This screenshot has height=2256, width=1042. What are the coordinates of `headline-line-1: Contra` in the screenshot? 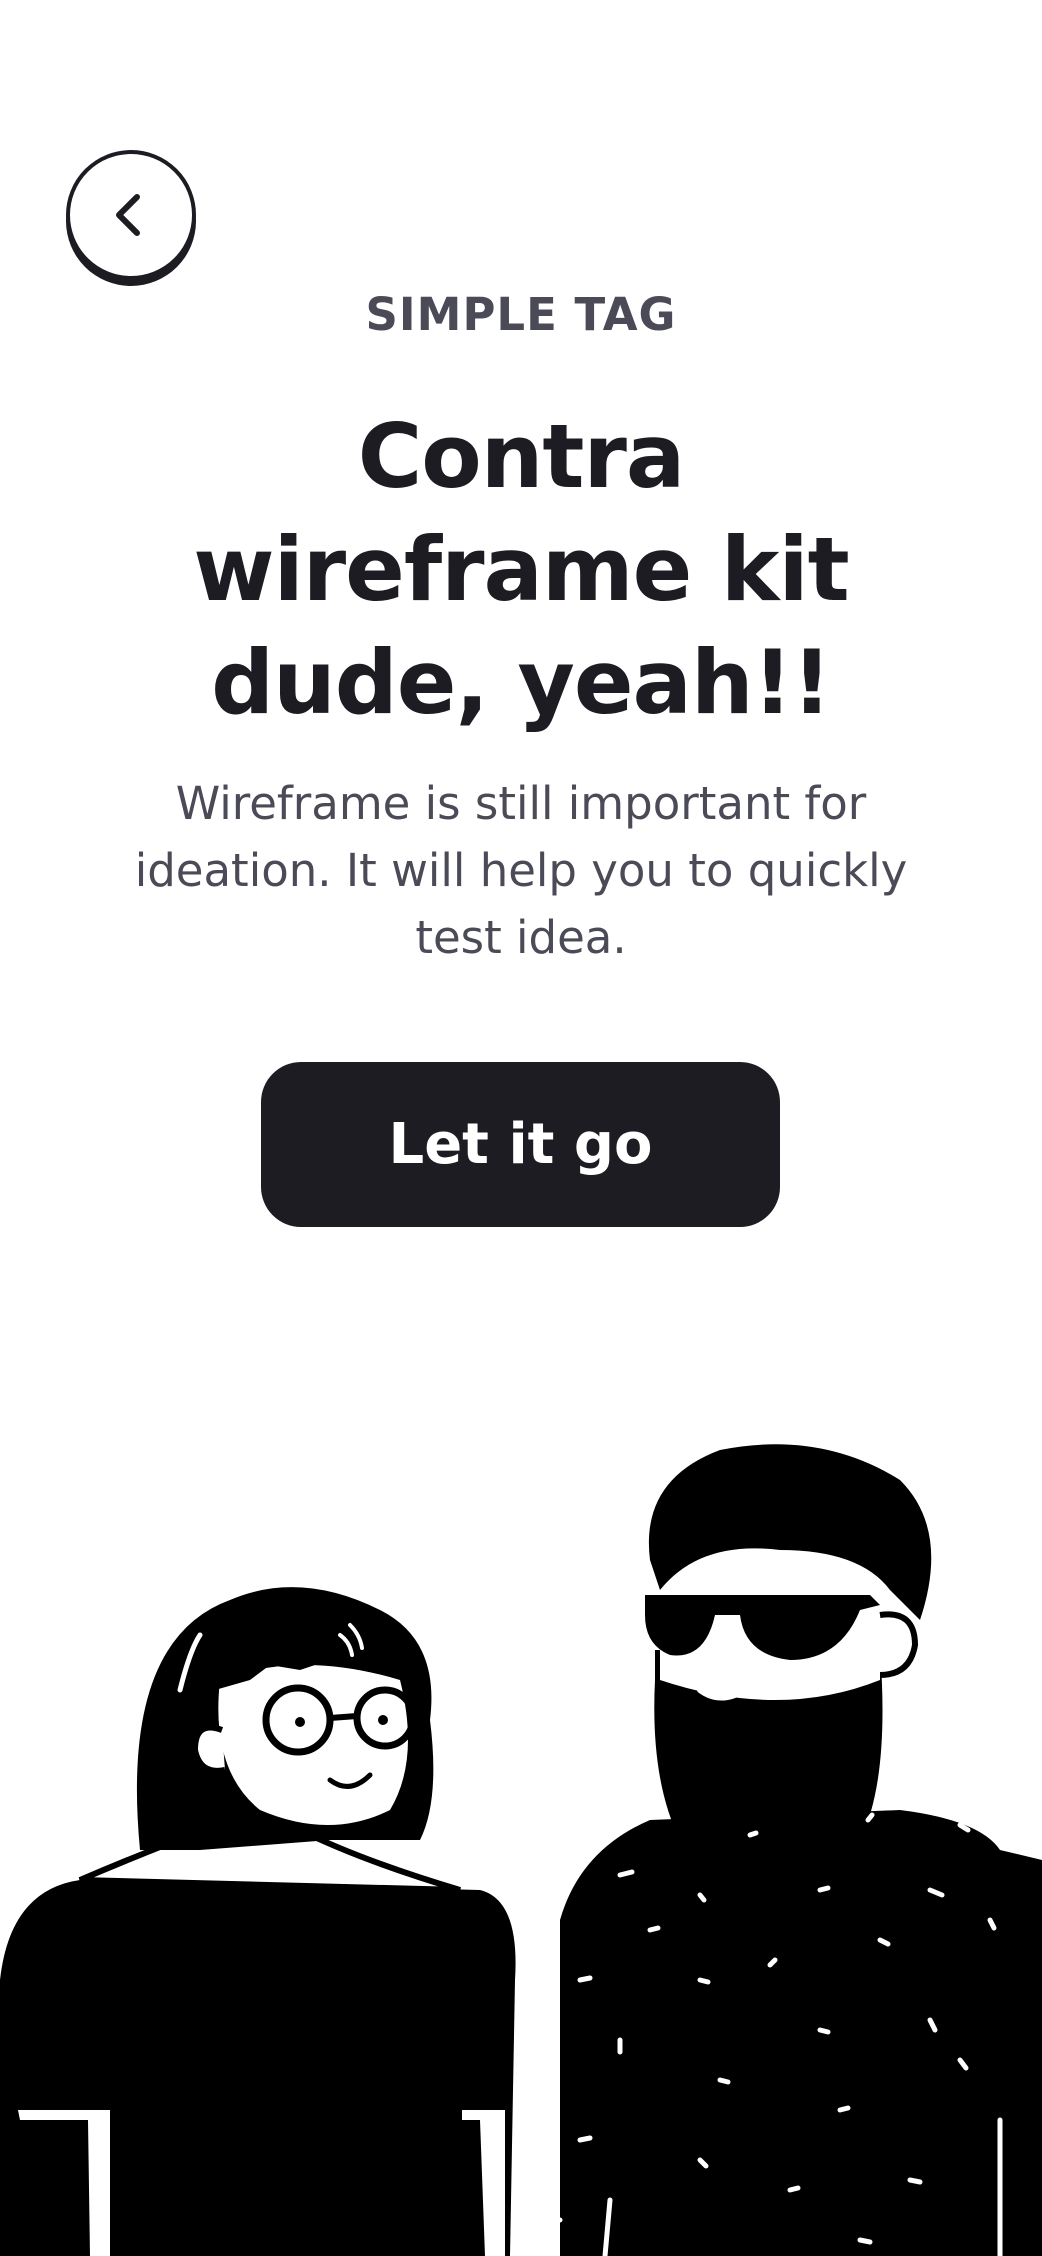 It's located at (521, 456).